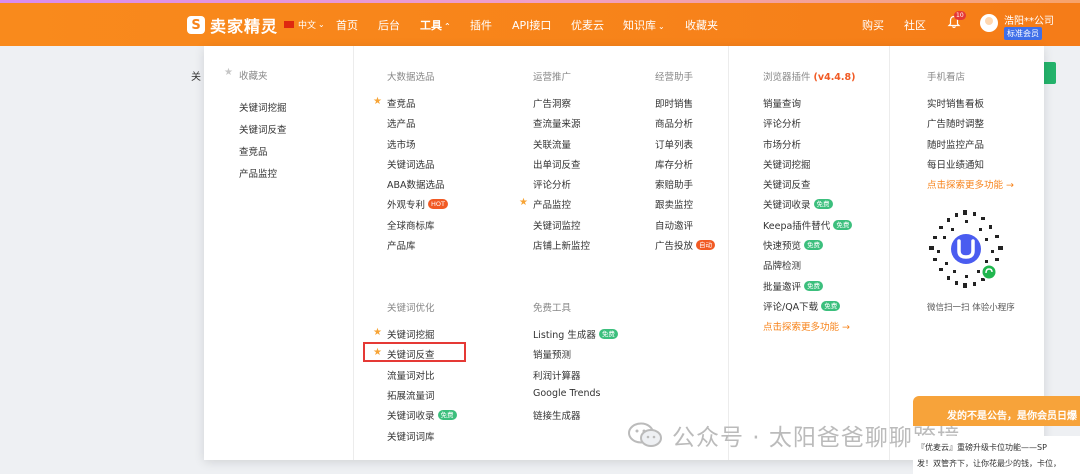 The image size is (1080, 474). What do you see at coordinates (787, 184) in the screenshot?
I see `menu-item: 关键词反查` at bounding box center [787, 184].